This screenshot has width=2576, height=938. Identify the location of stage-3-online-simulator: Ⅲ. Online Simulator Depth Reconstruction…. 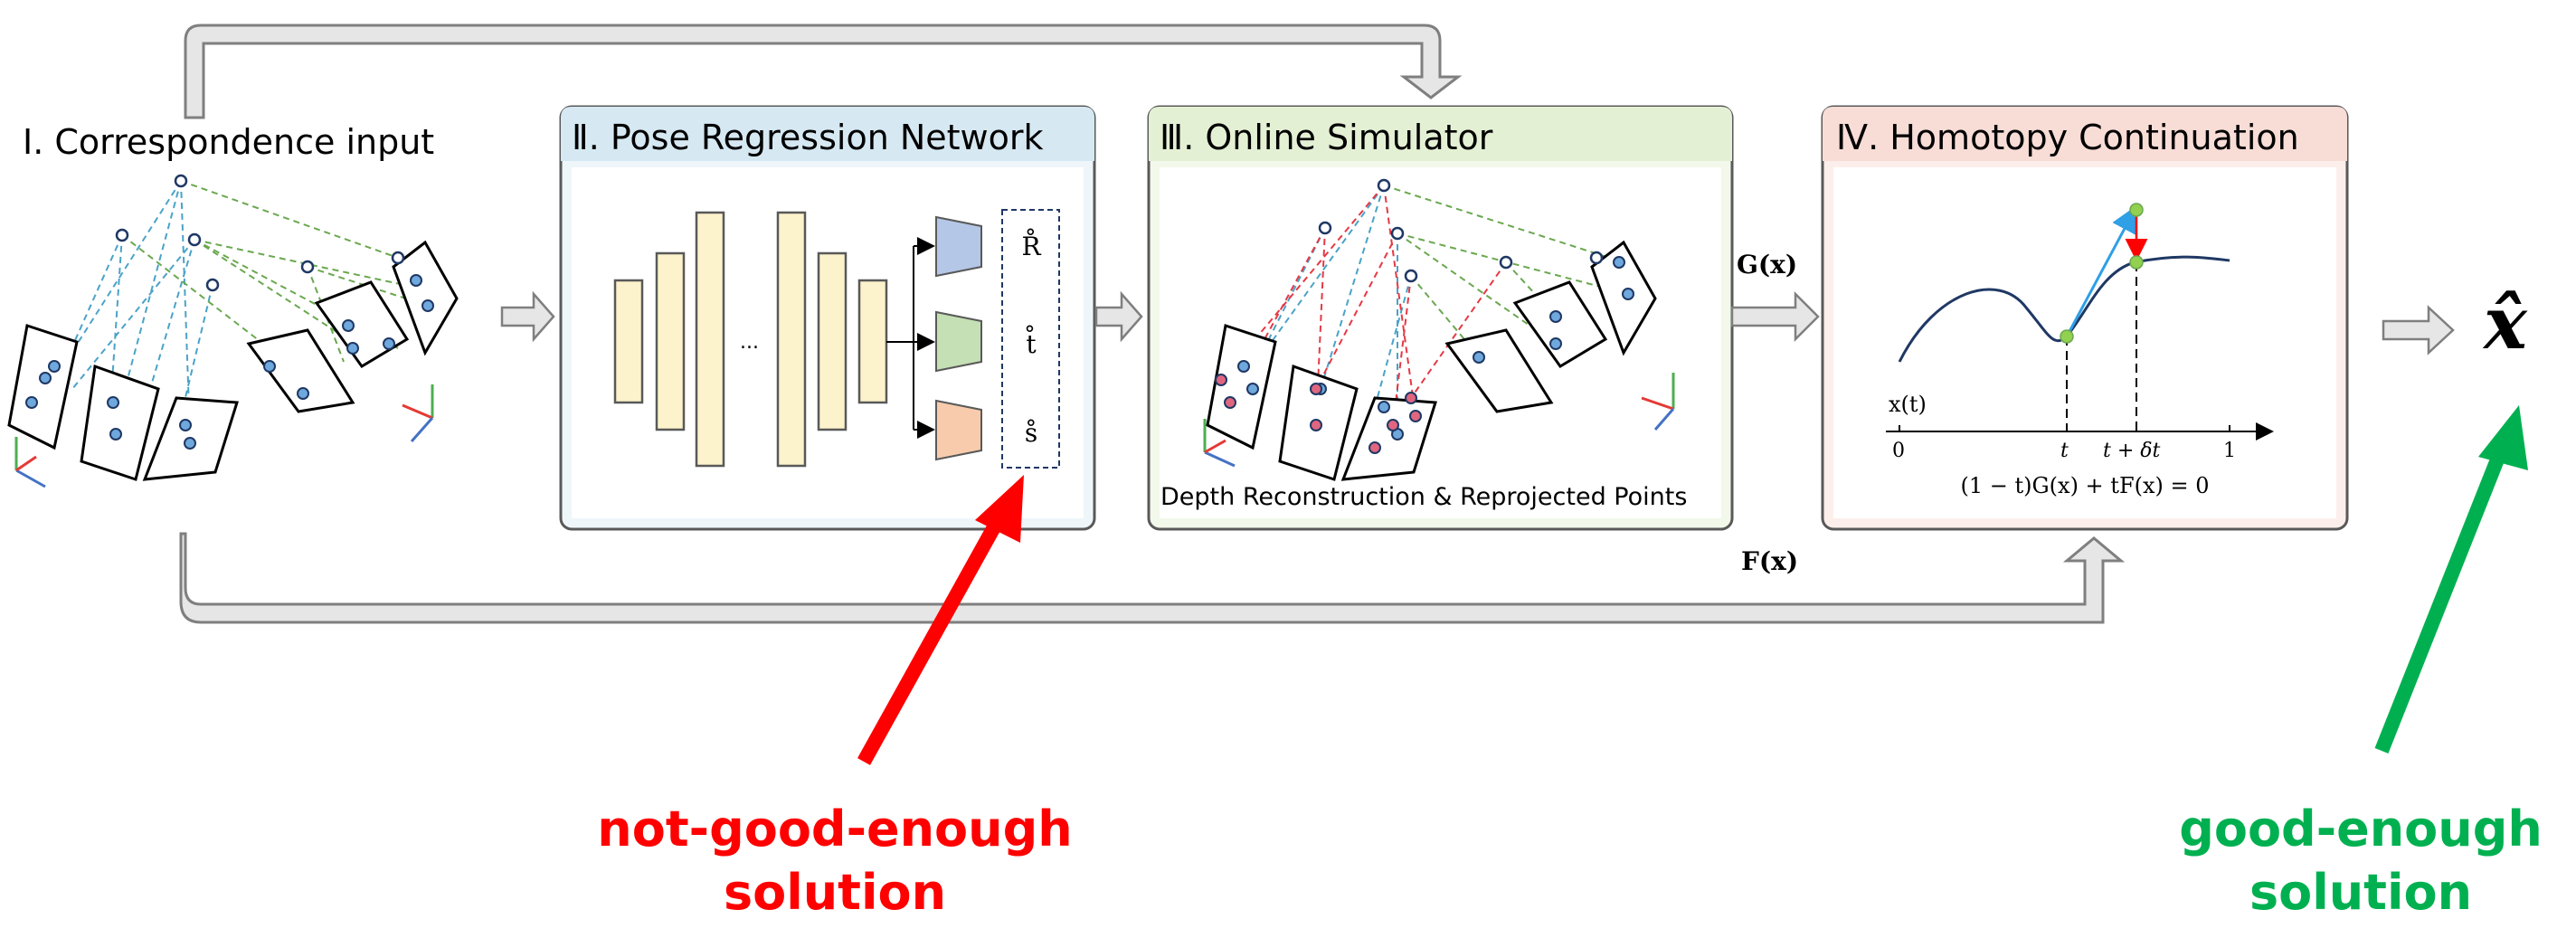
(1440, 318).